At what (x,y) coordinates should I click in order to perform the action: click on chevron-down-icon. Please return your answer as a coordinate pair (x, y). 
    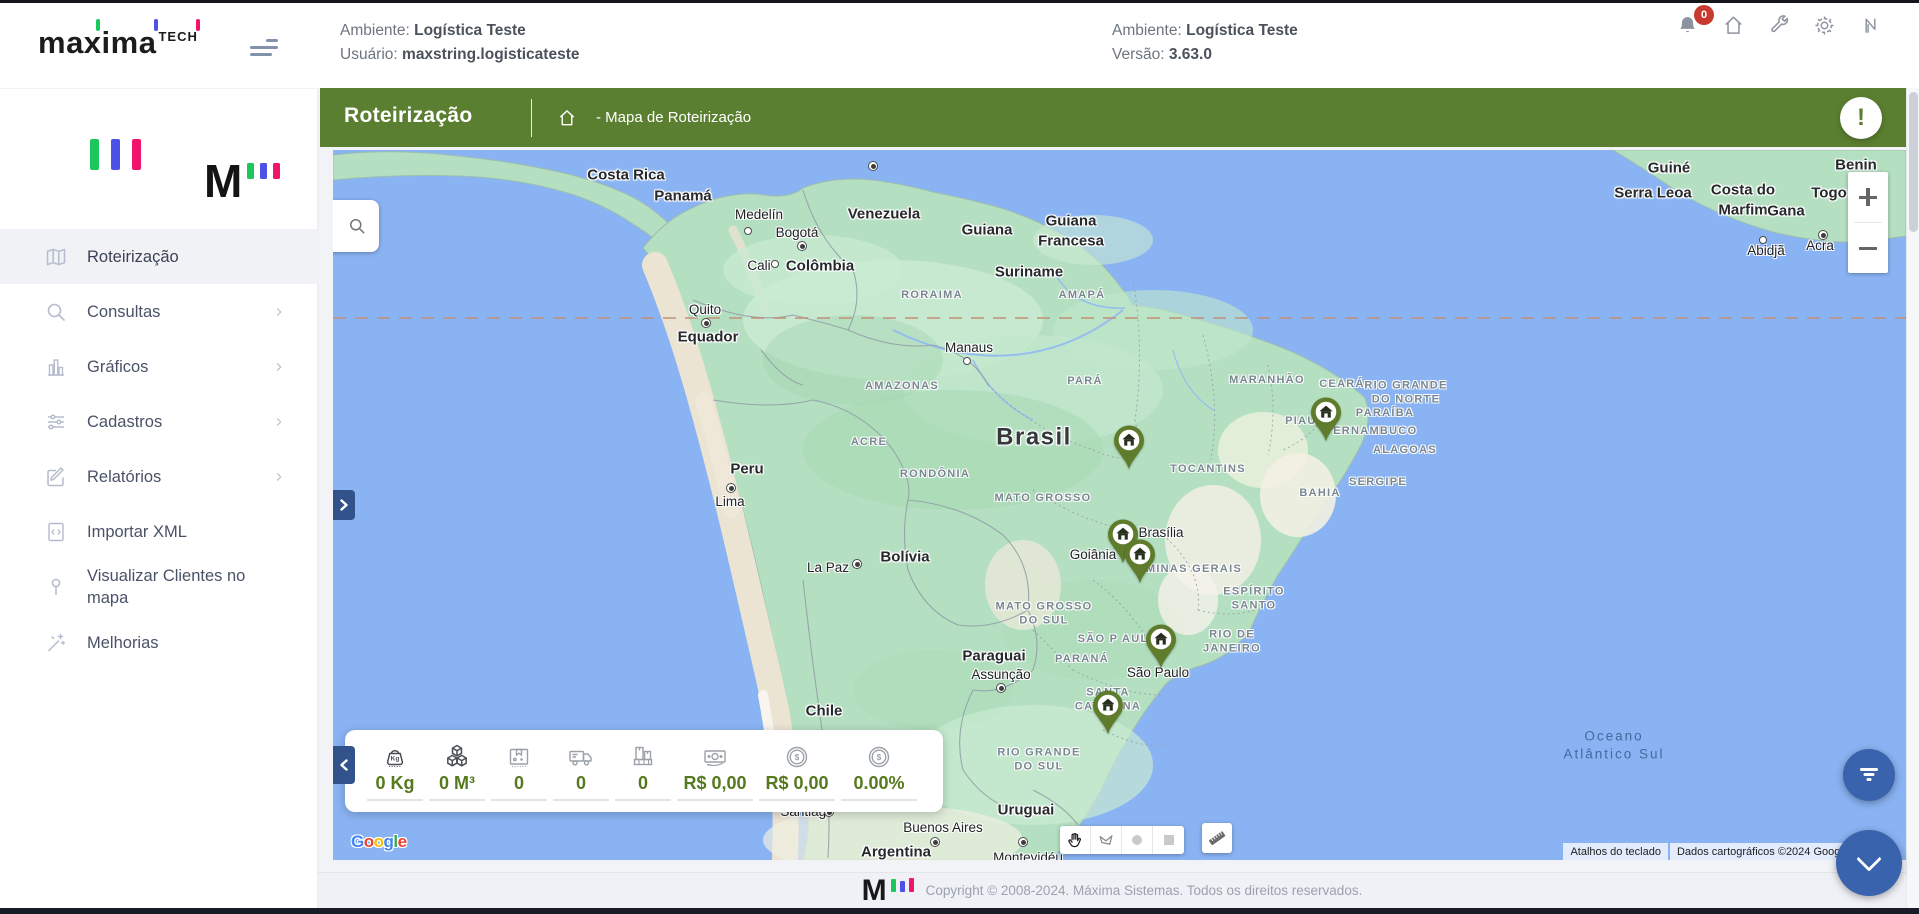
    Looking at the image, I should click on (1869, 859).